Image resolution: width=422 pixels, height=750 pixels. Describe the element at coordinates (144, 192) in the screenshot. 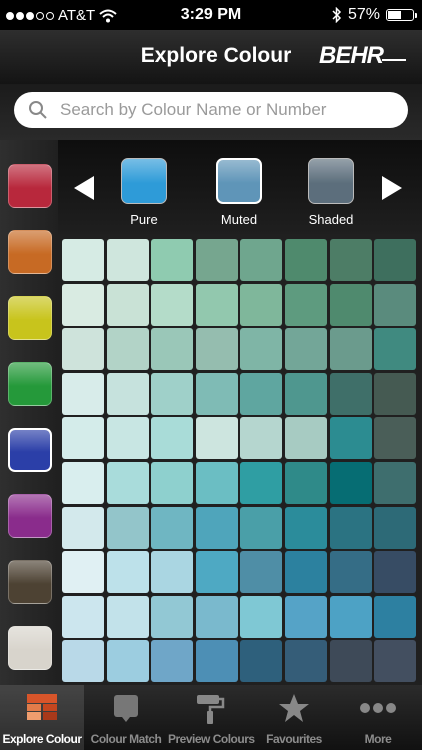

I see `tone-pure: Pure` at that location.